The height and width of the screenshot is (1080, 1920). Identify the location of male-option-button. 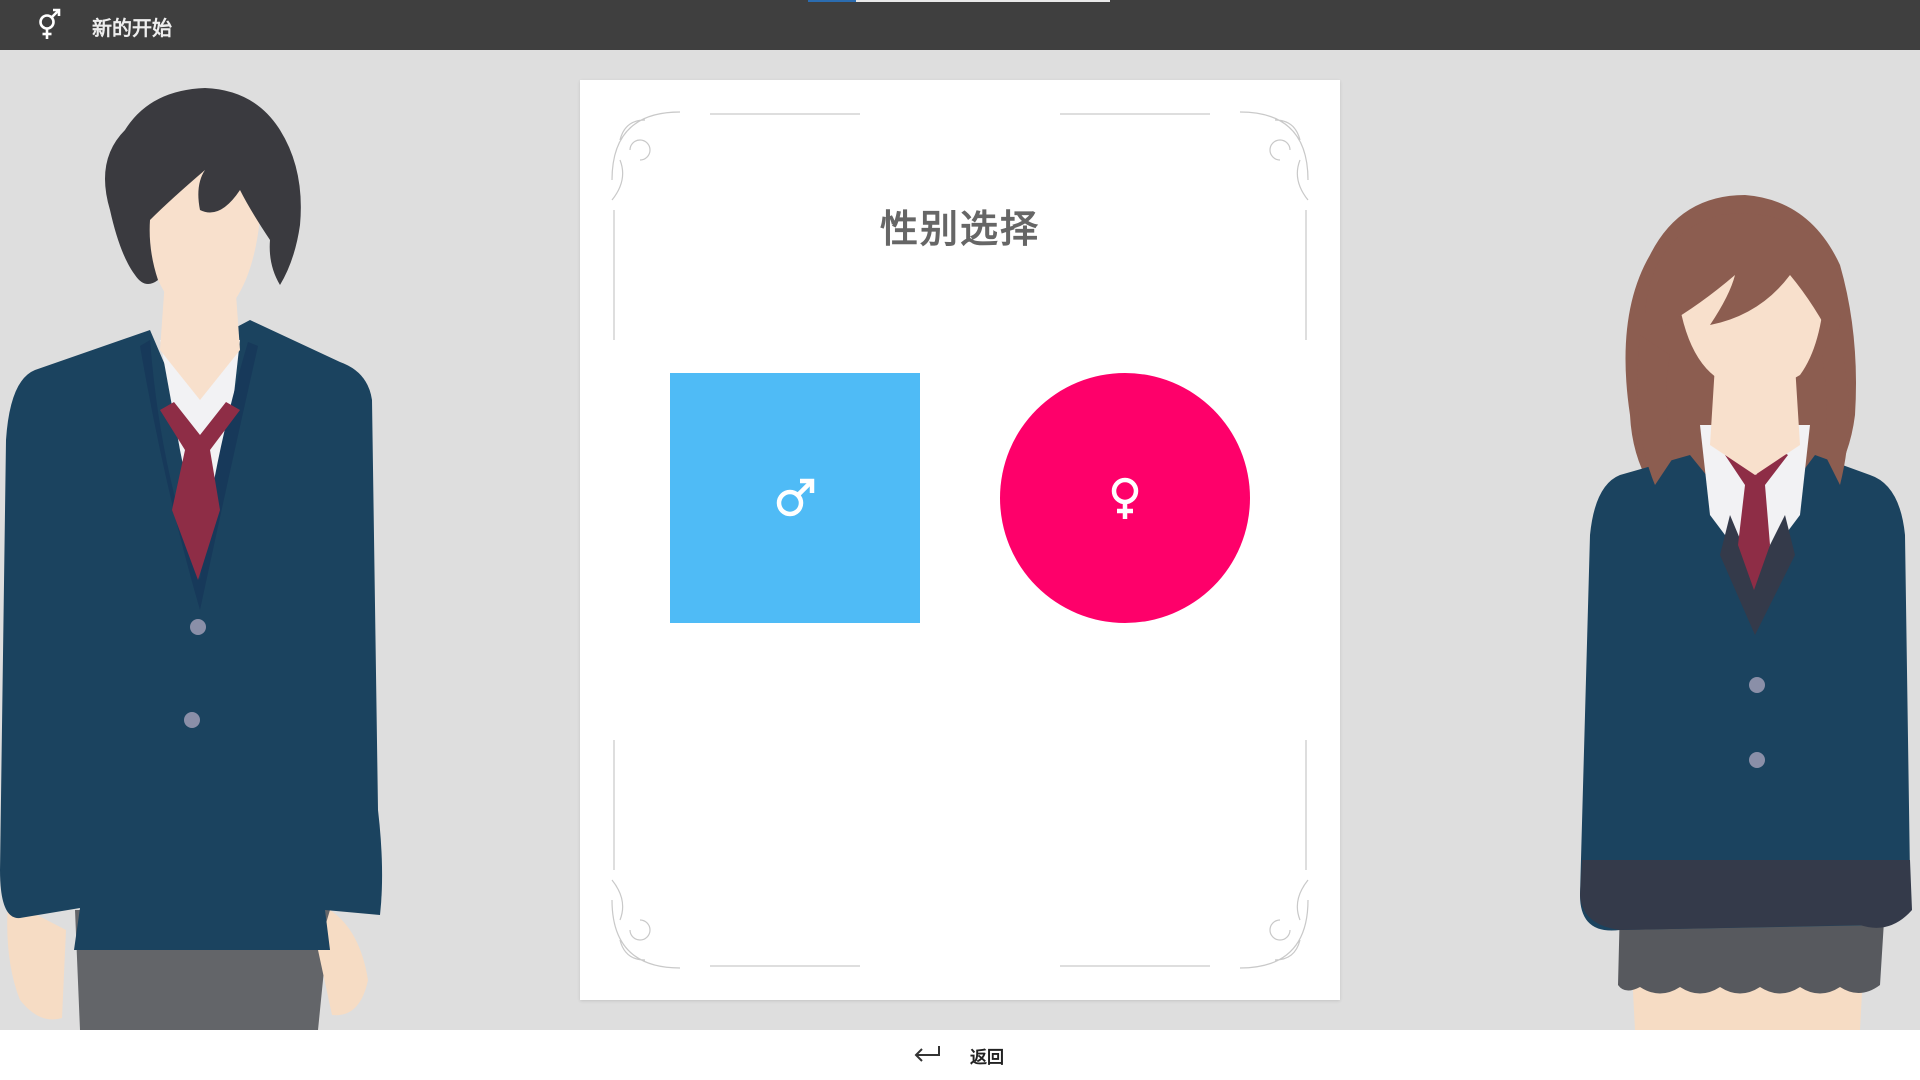
(795, 498).